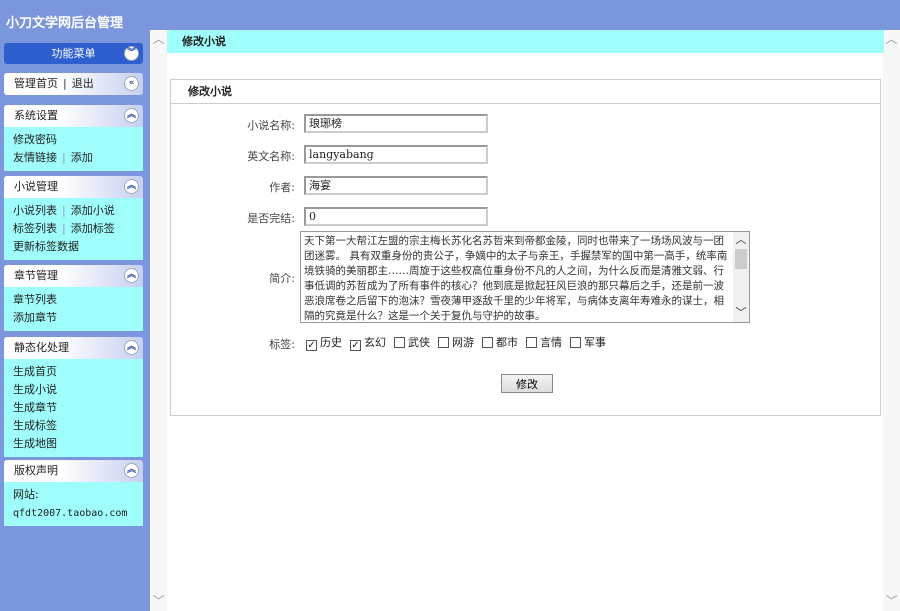  I want to click on tag-label: 言情, so click(551, 342).